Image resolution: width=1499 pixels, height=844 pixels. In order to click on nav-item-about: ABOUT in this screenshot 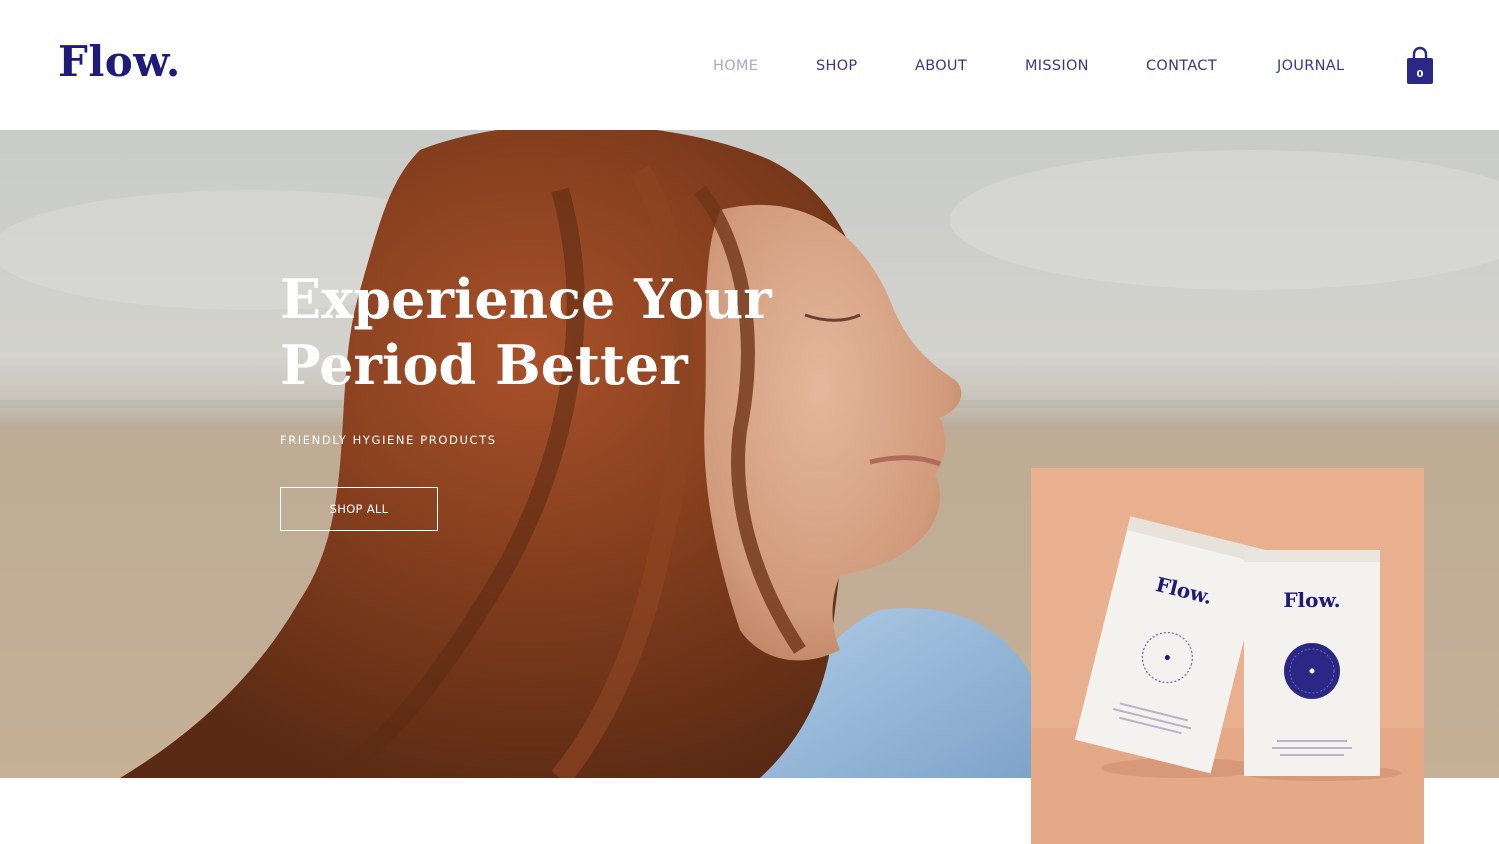, I will do `click(941, 66)`.